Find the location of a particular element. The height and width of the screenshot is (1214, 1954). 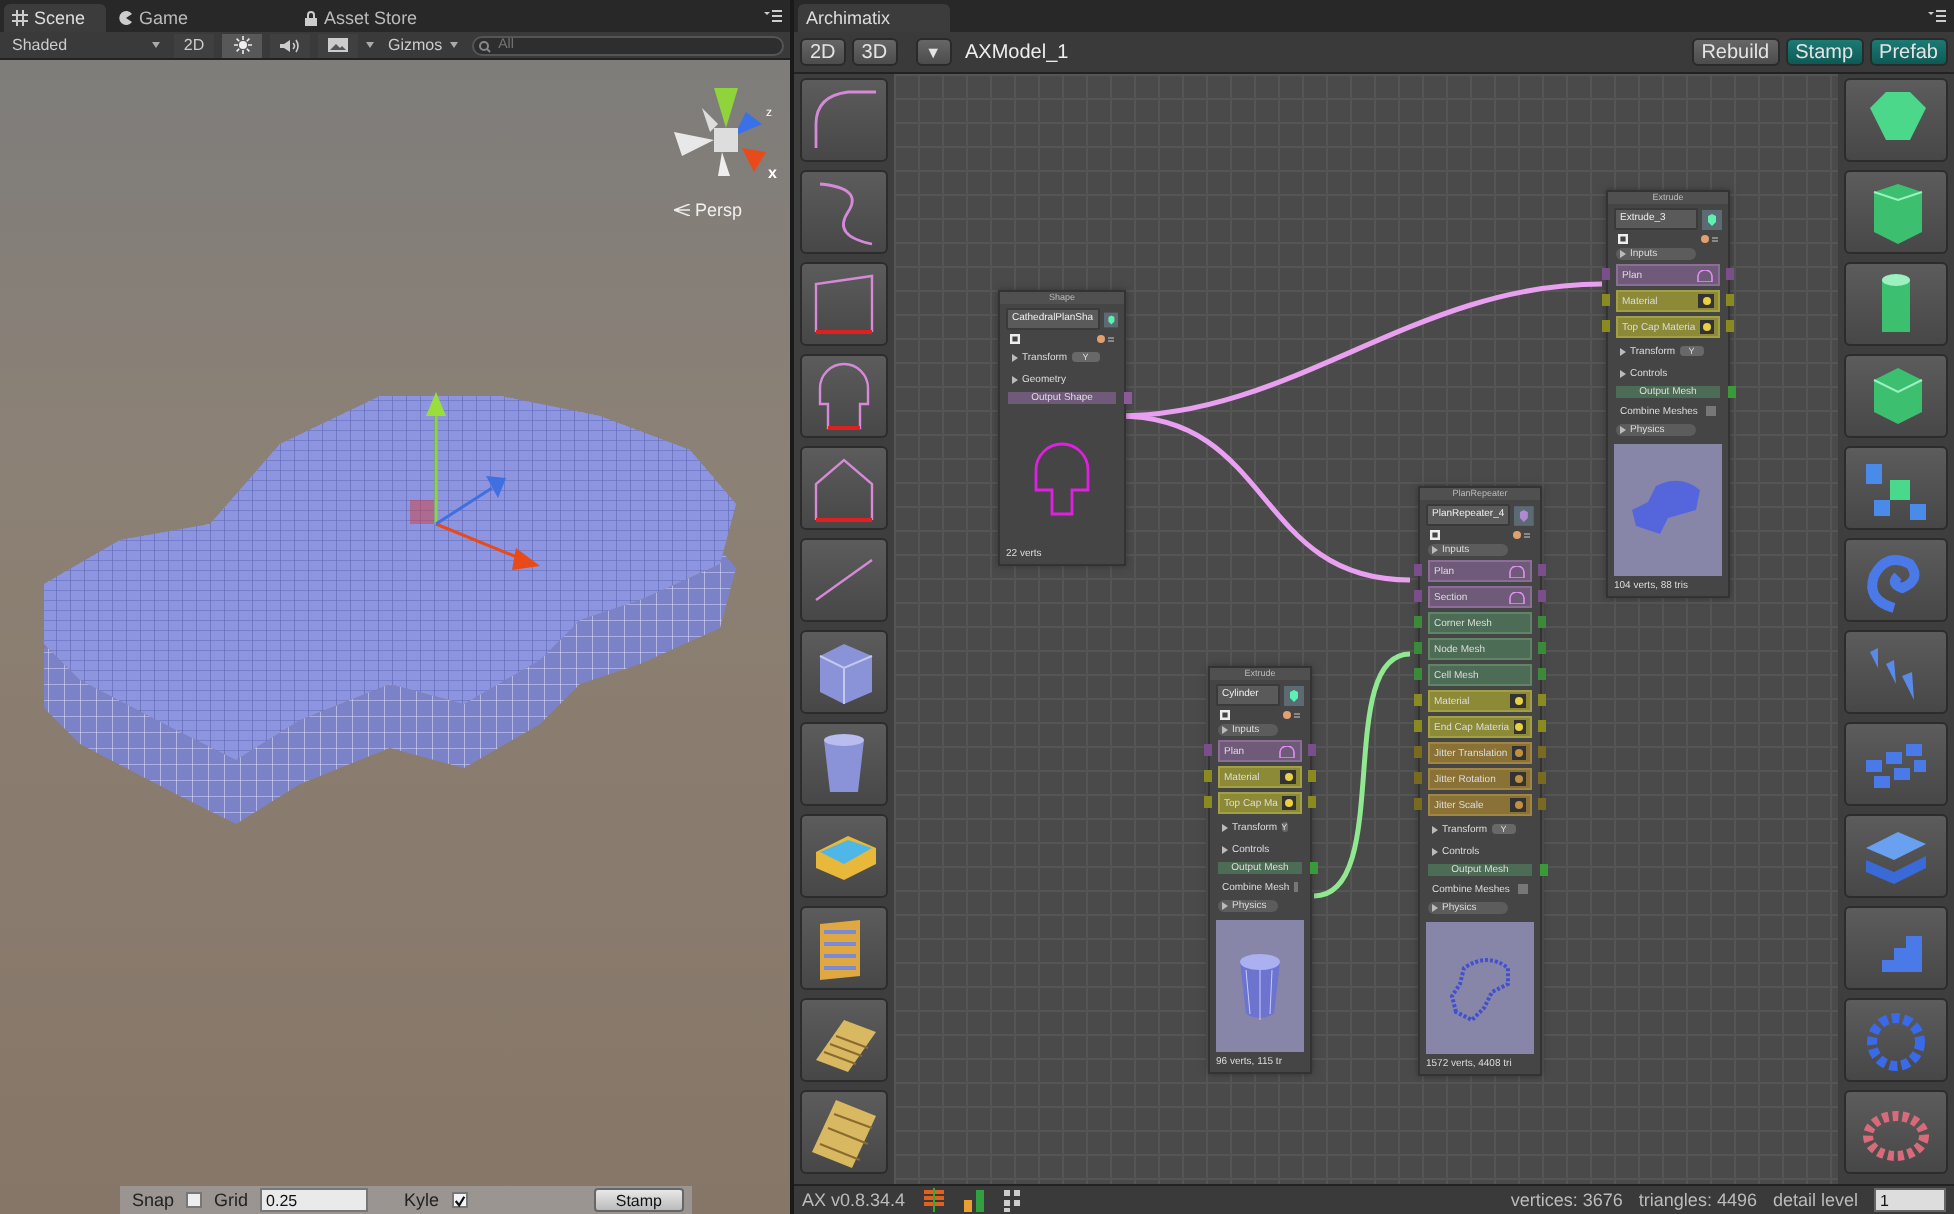

dots-icon is located at coordinates (1013, 1200).